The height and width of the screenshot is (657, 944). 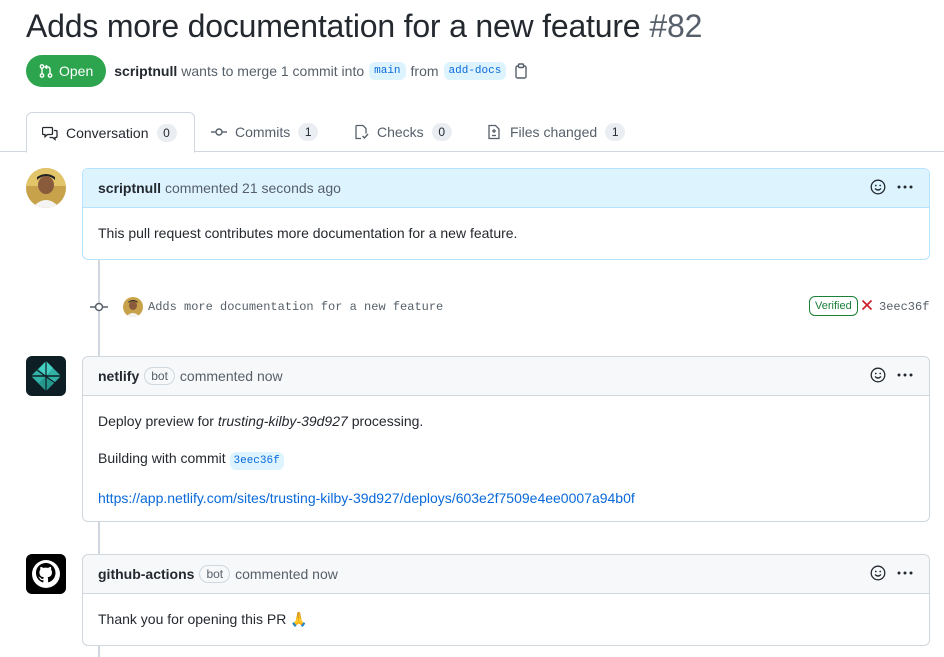 What do you see at coordinates (129, 188) in the screenshot?
I see `comment-author: scriptnull` at bounding box center [129, 188].